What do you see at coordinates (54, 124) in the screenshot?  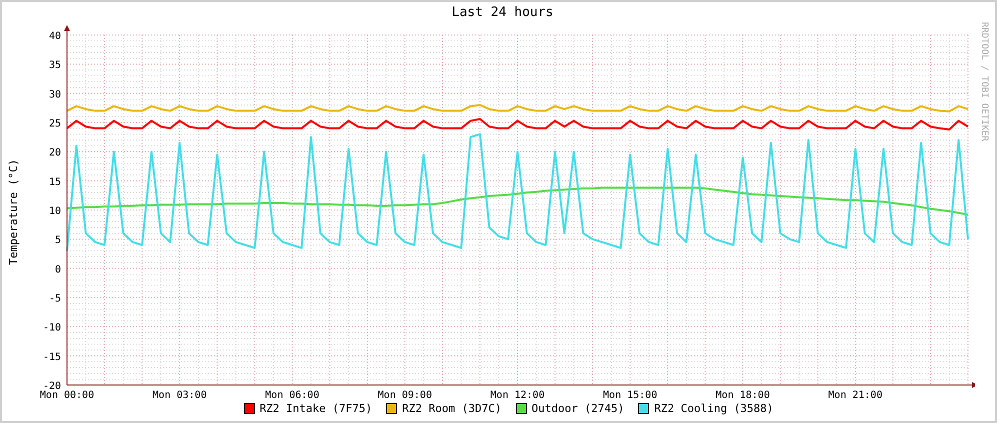 I see `tick-label: 25` at bounding box center [54, 124].